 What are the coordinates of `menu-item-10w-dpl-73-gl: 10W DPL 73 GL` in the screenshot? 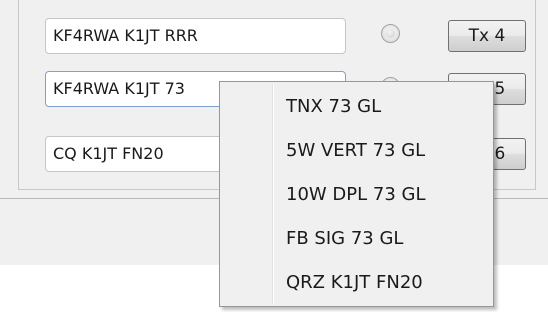 It's located at (356, 195).